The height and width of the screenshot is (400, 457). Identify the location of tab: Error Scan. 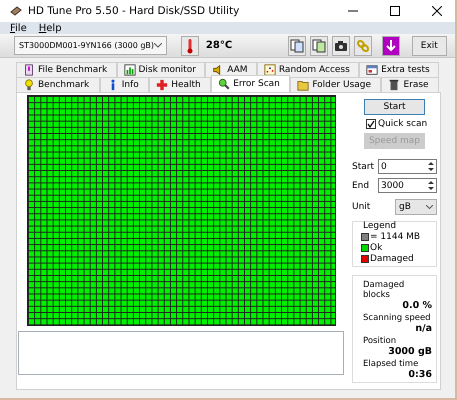
(250, 83).